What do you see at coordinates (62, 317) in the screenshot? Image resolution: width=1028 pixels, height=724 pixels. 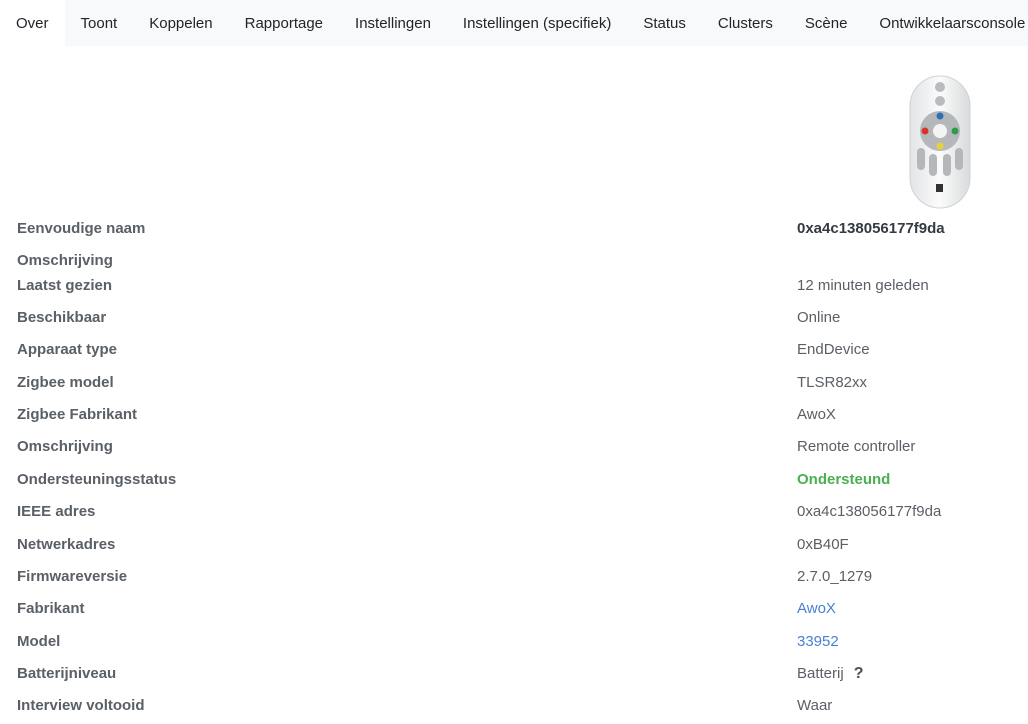 I see `availability-label: Beschikbaar` at bounding box center [62, 317].